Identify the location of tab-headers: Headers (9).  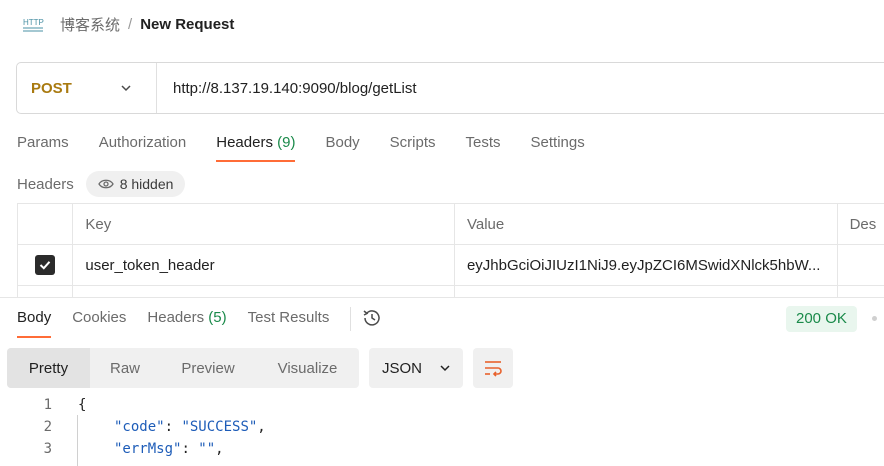
(256, 147).